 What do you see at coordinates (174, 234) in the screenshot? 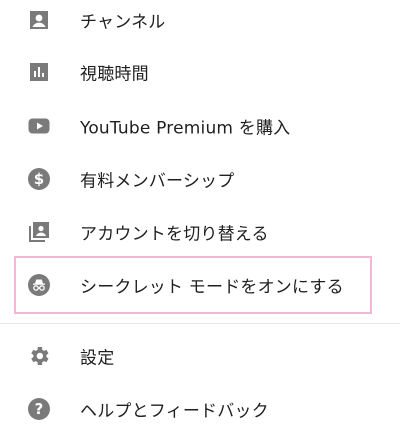
I see `menu-item-label: アカウントを切り替える` at bounding box center [174, 234].